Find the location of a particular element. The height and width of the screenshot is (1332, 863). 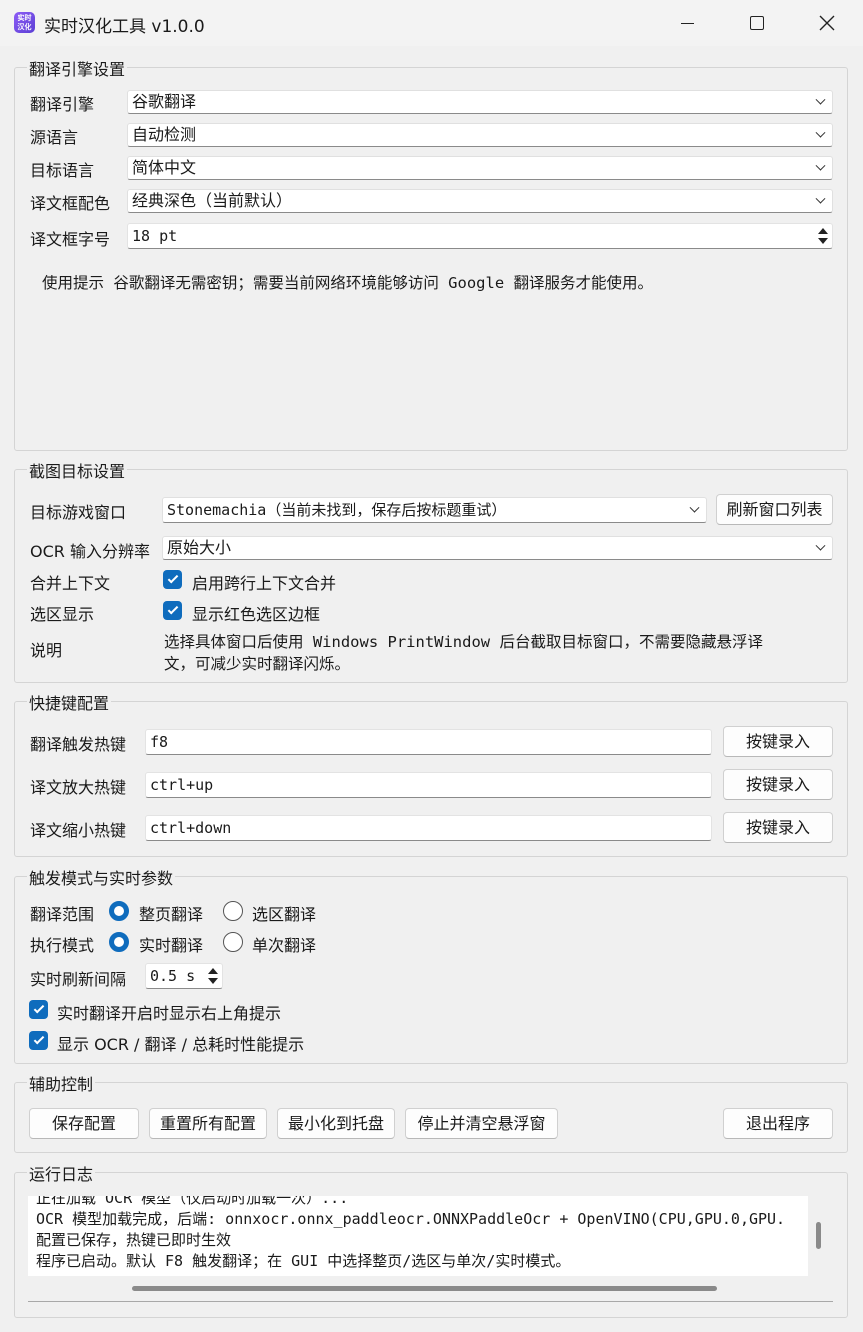

region-display-label: 选区显示 is located at coordinates (62, 614).